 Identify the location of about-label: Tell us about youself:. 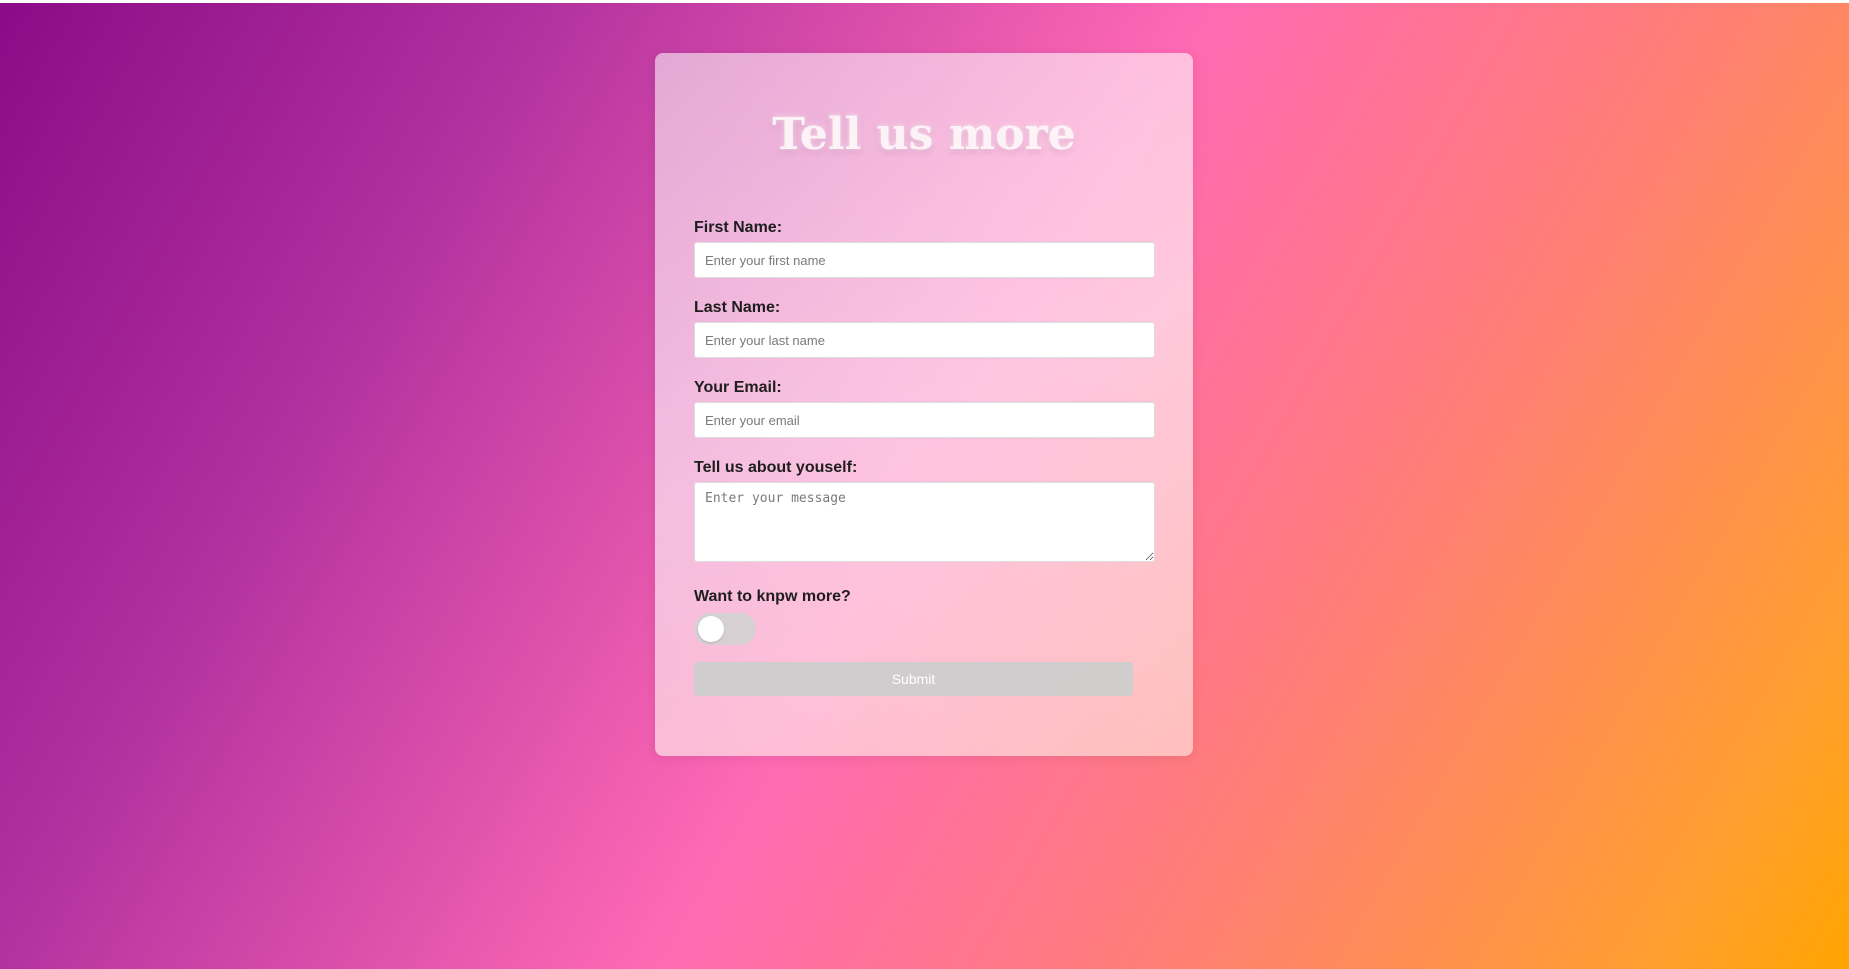
(776, 467).